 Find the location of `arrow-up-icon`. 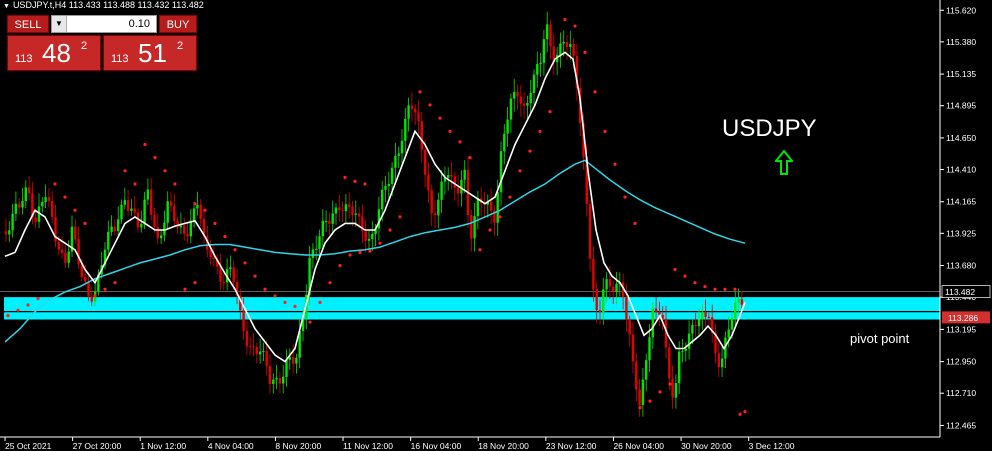

arrow-up-icon is located at coordinates (784, 162).